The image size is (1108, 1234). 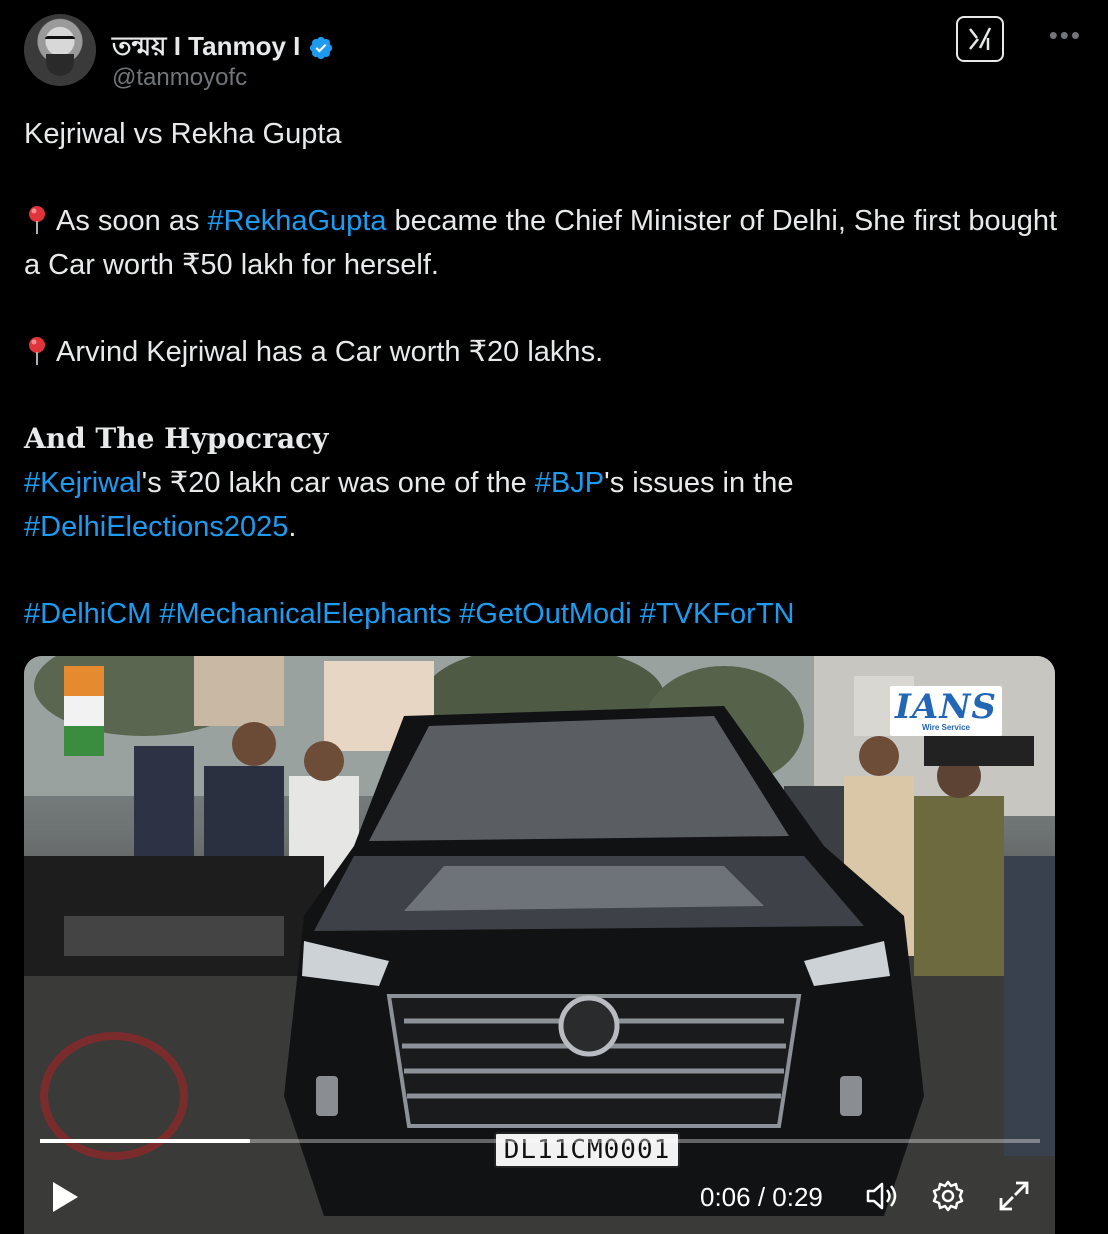 I want to click on video-controls: 0:06 / 0:29, so click(x=539, y=1194).